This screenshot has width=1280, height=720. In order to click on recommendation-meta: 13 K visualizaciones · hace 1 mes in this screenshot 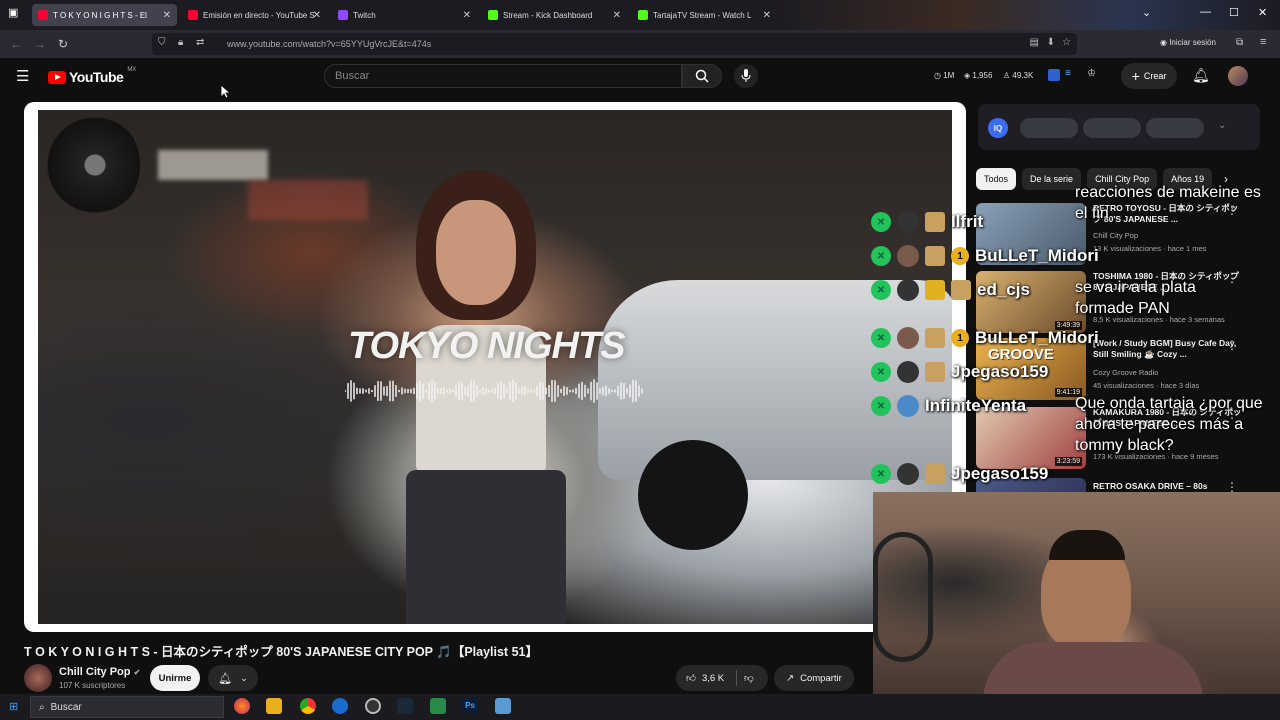, I will do `click(1150, 248)`.